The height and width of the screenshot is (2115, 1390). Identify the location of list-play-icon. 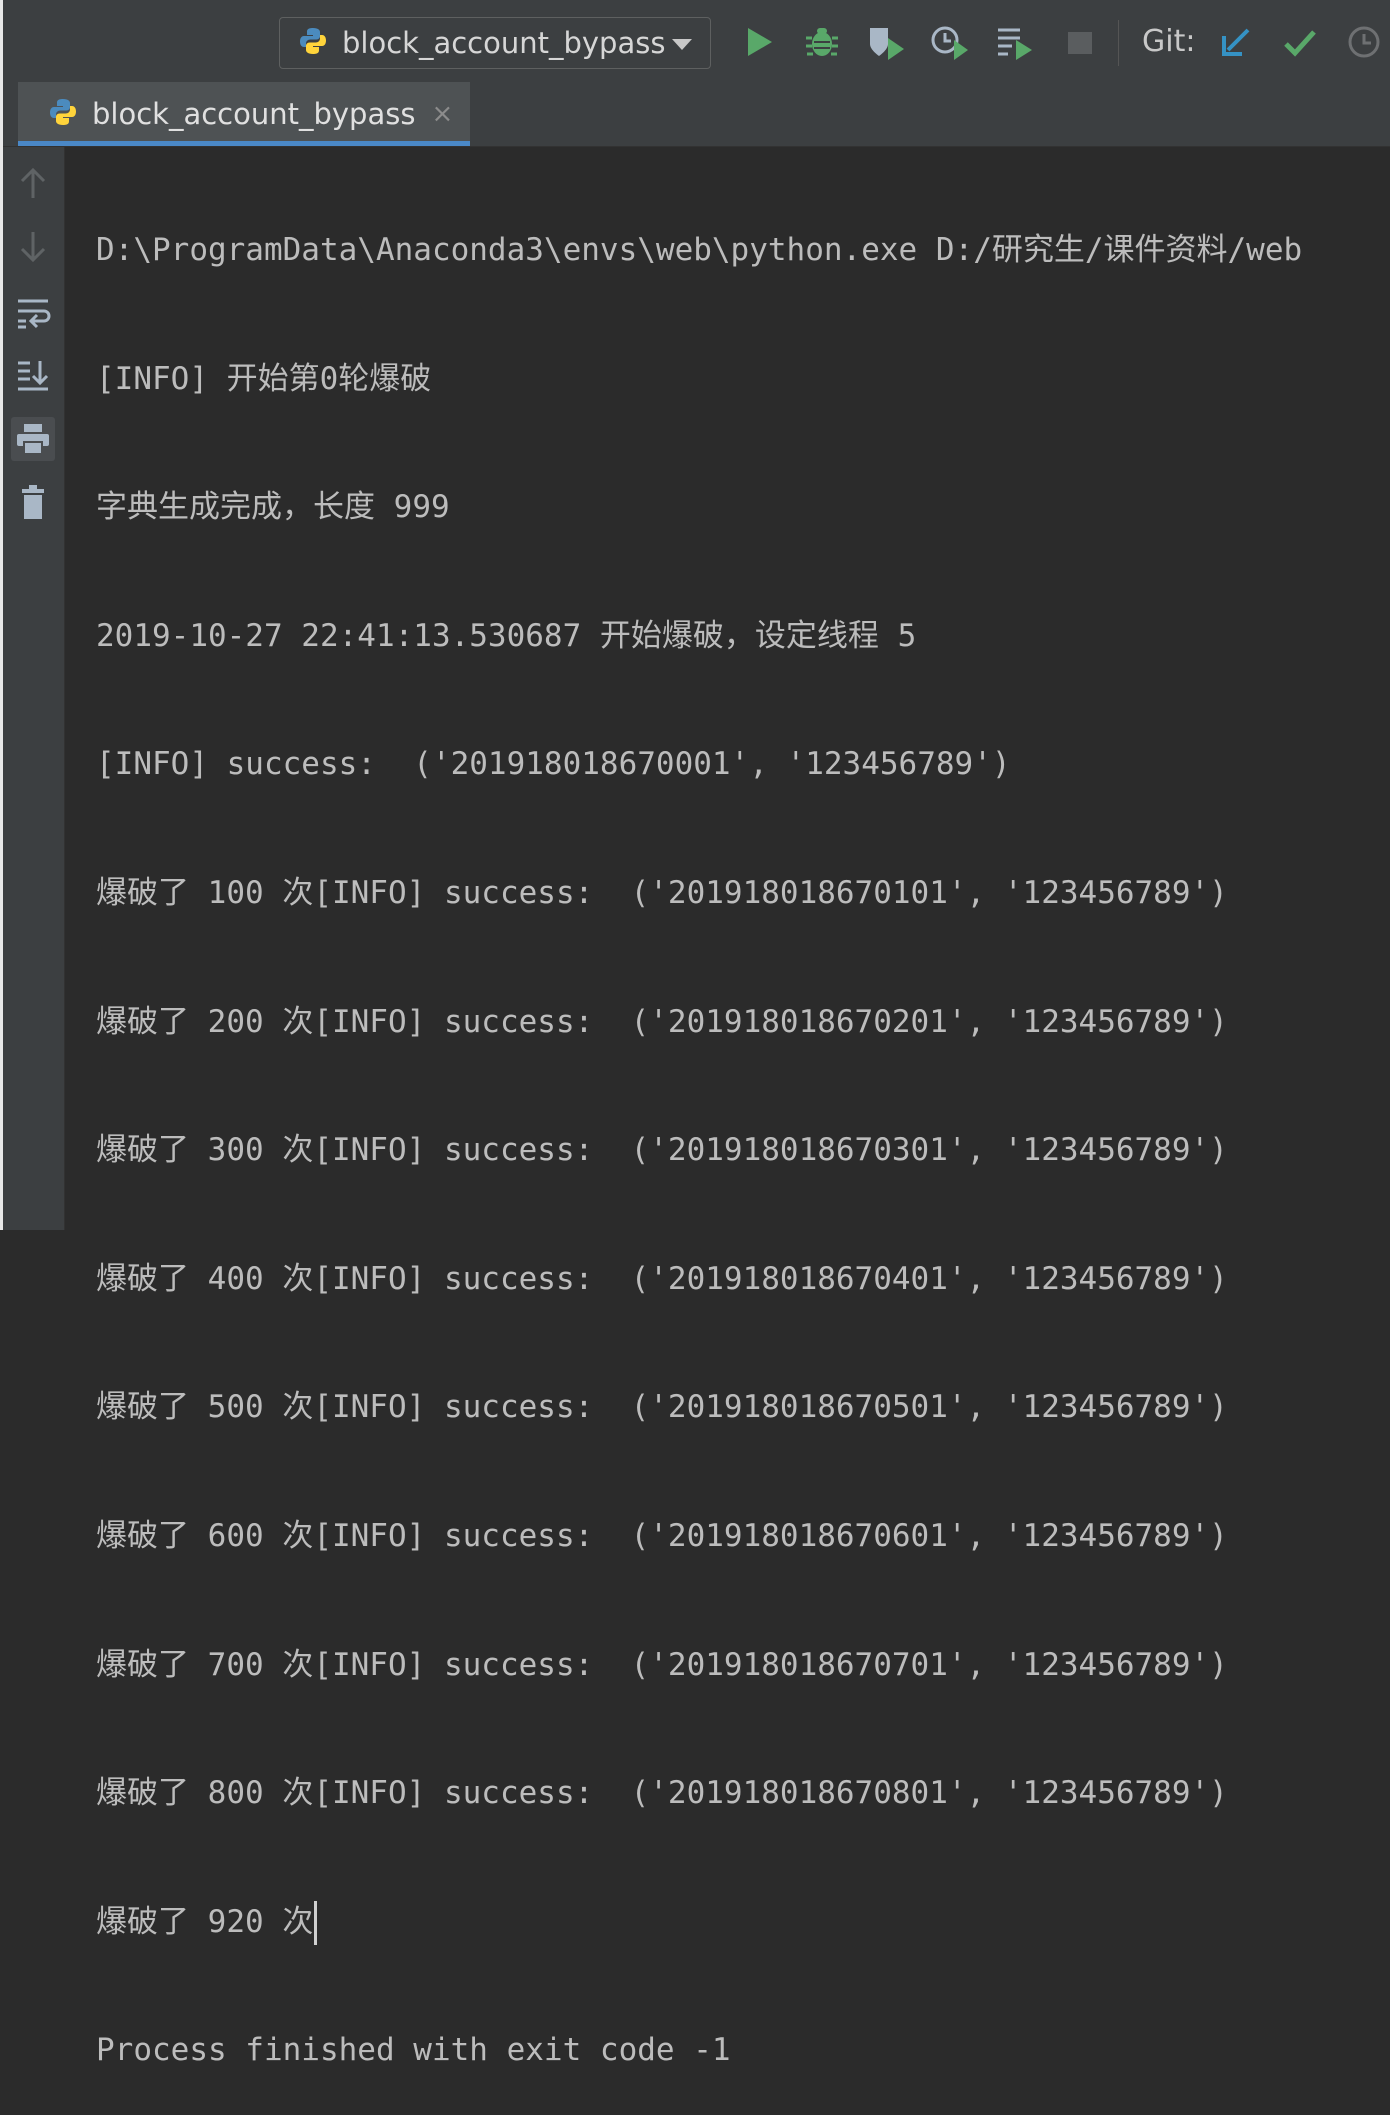
(1015, 44).